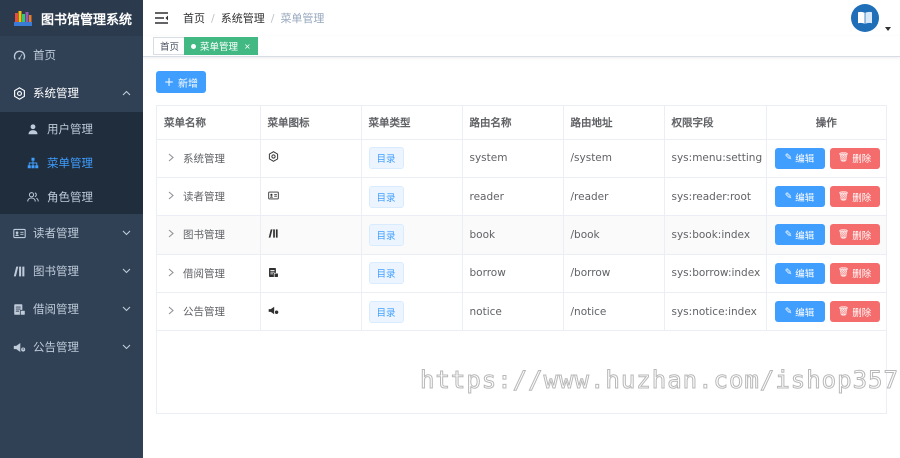 Image resolution: width=900 pixels, height=458 pixels. What do you see at coordinates (19, 347) in the screenshot?
I see `notice-icon` at bounding box center [19, 347].